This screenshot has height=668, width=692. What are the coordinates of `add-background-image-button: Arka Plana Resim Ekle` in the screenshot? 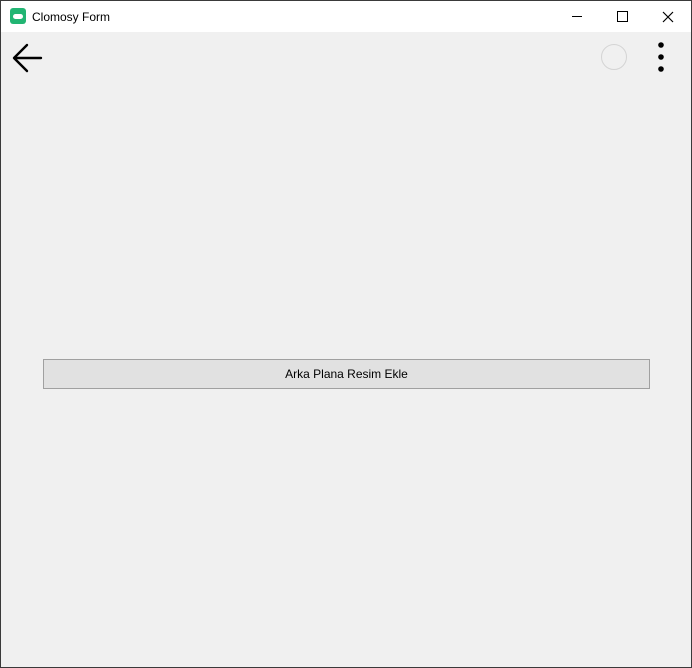 It's located at (346, 374).